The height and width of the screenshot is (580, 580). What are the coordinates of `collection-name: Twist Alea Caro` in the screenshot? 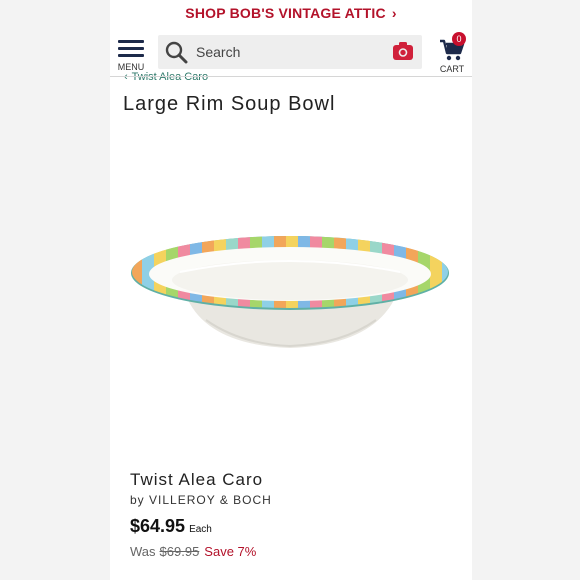 It's located at (197, 479).